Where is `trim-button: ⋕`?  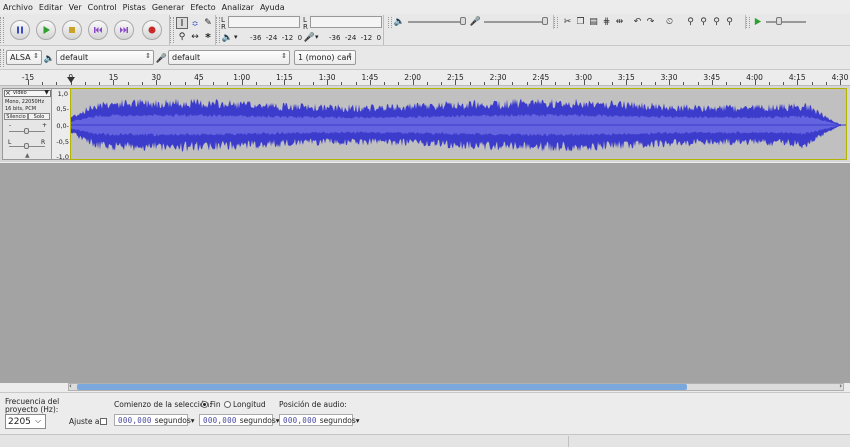
trim-button: ⋕ is located at coordinates (606, 21).